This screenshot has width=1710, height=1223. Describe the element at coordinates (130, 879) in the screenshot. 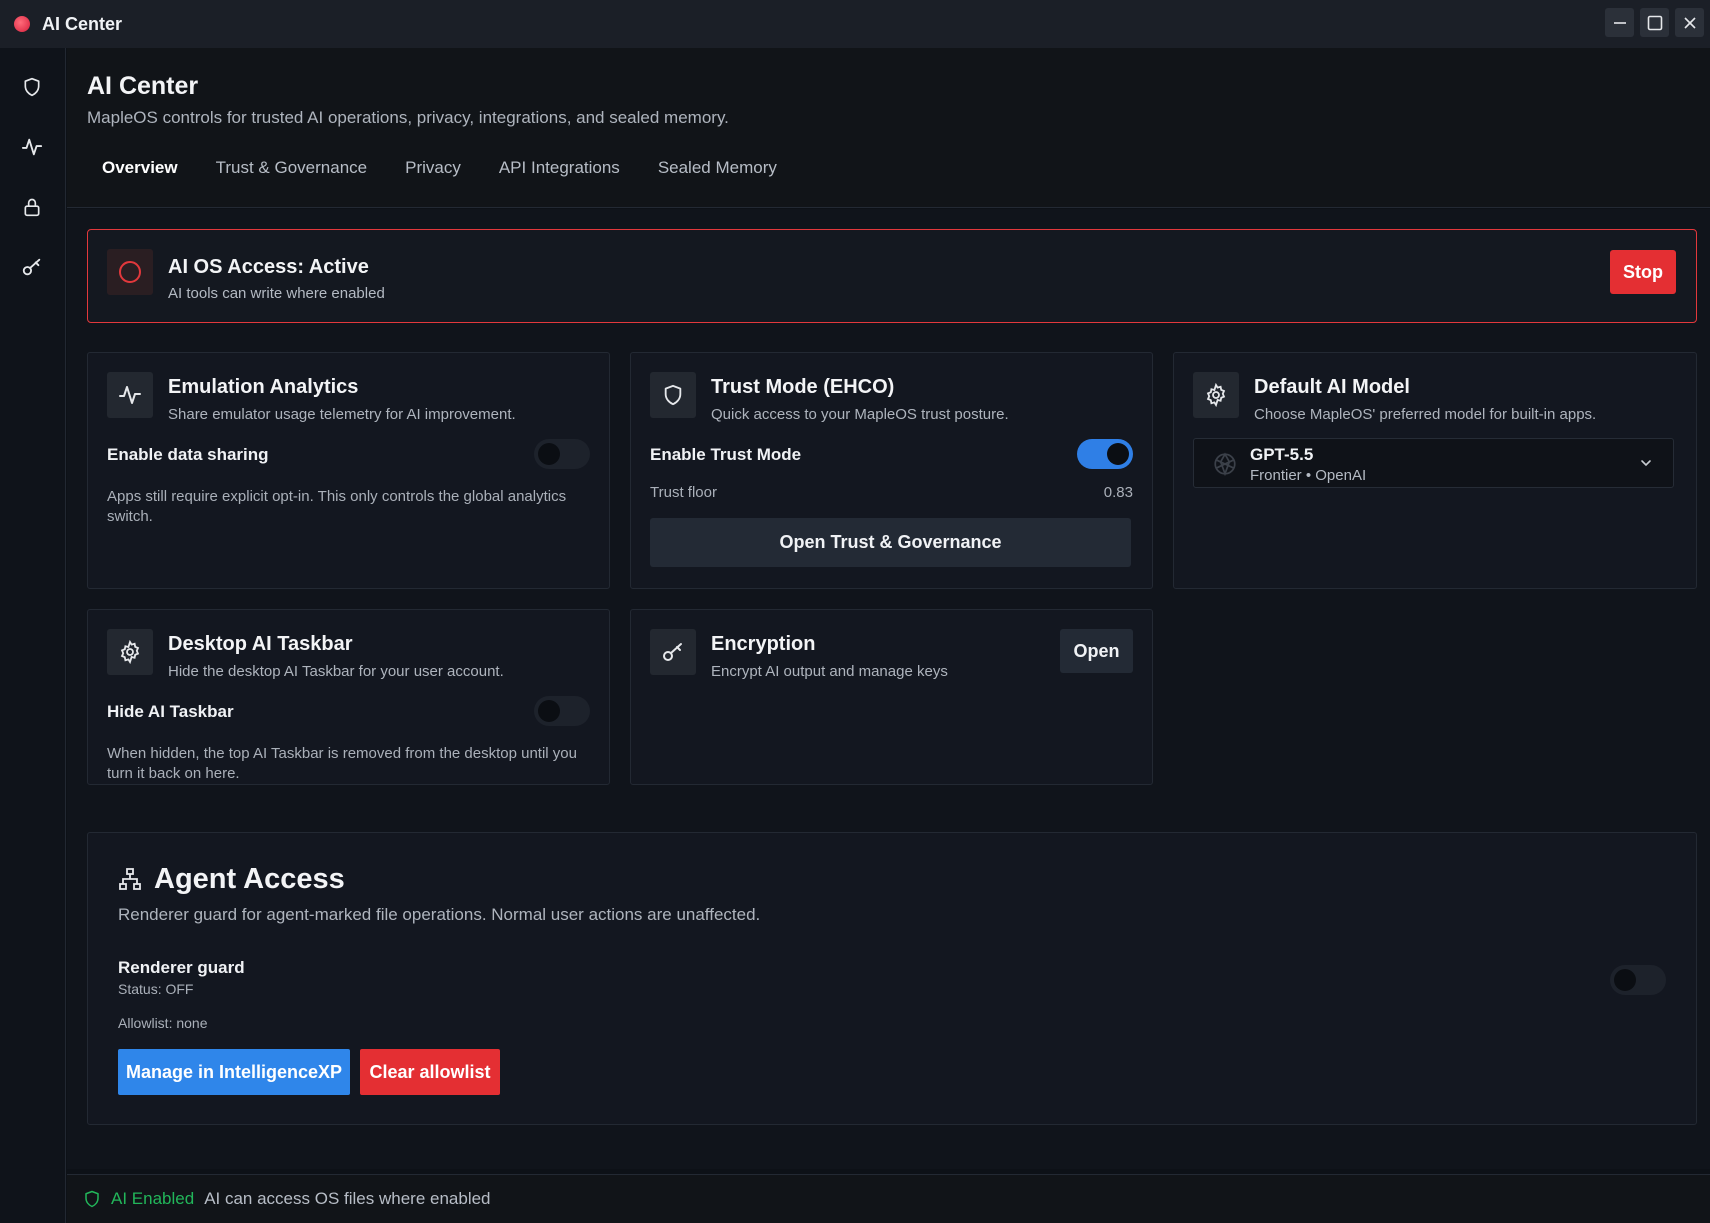

I see `network-icon` at that location.